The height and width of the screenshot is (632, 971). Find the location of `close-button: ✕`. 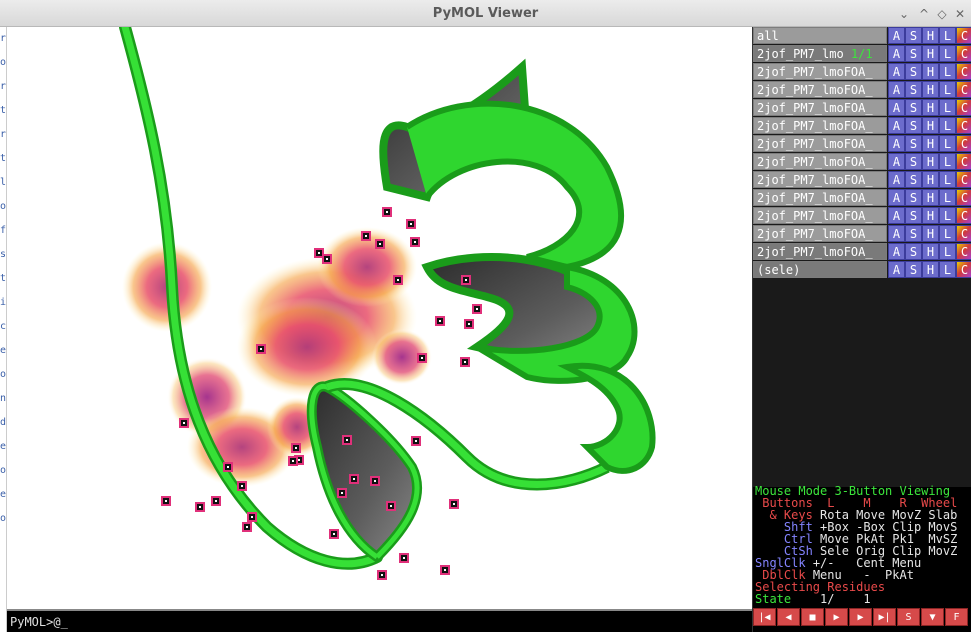

close-button: ✕ is located at coordinates (960, 14).